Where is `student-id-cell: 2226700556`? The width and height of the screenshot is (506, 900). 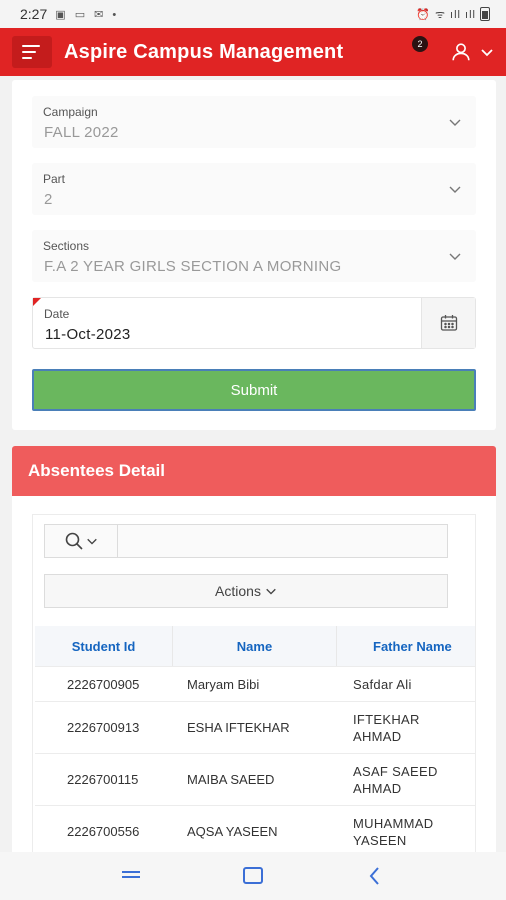 student-id-cell: 2226700556 is located at coordinates (103, 831).